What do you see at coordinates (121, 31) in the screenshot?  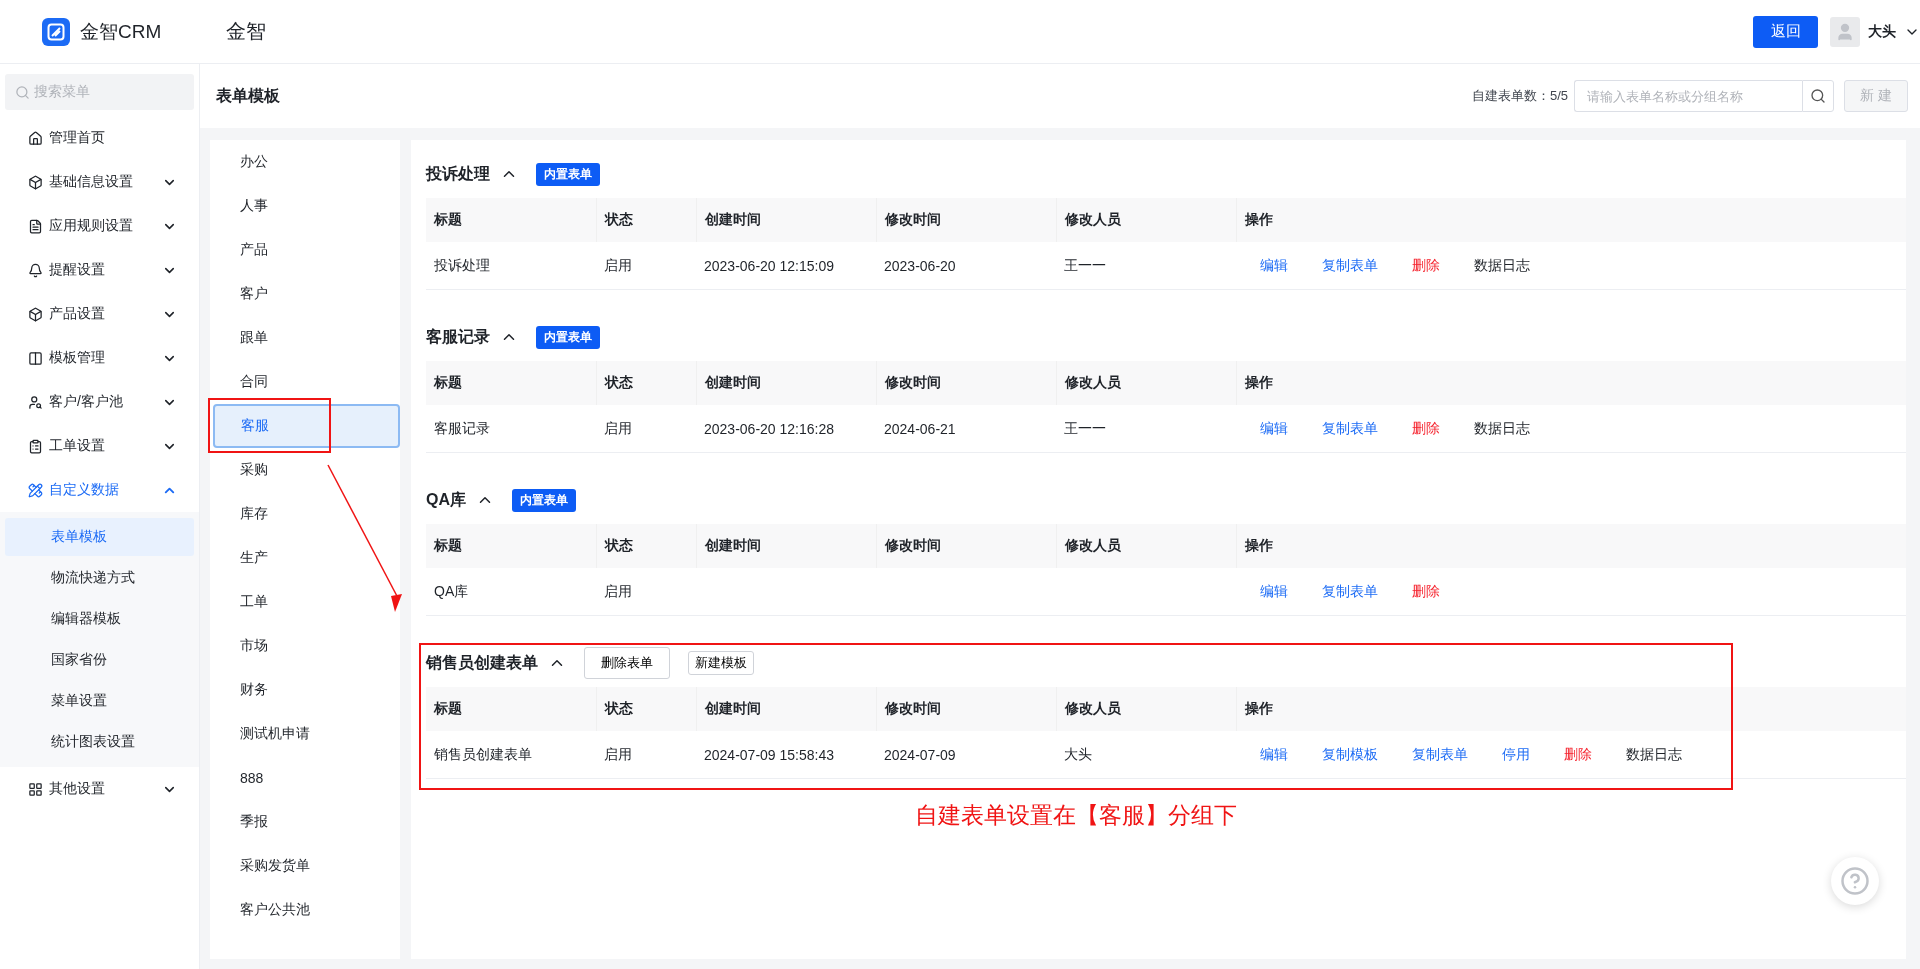 I see `brand-name: 金智CRM` at bounding box center [121, 31].